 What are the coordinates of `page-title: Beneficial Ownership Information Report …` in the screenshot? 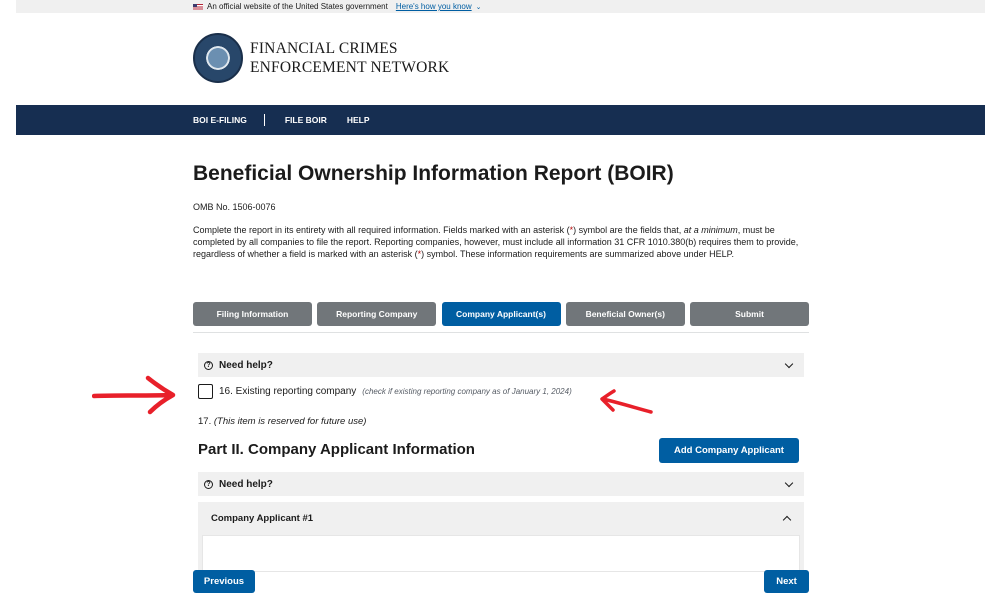 It's located at (433, 173).